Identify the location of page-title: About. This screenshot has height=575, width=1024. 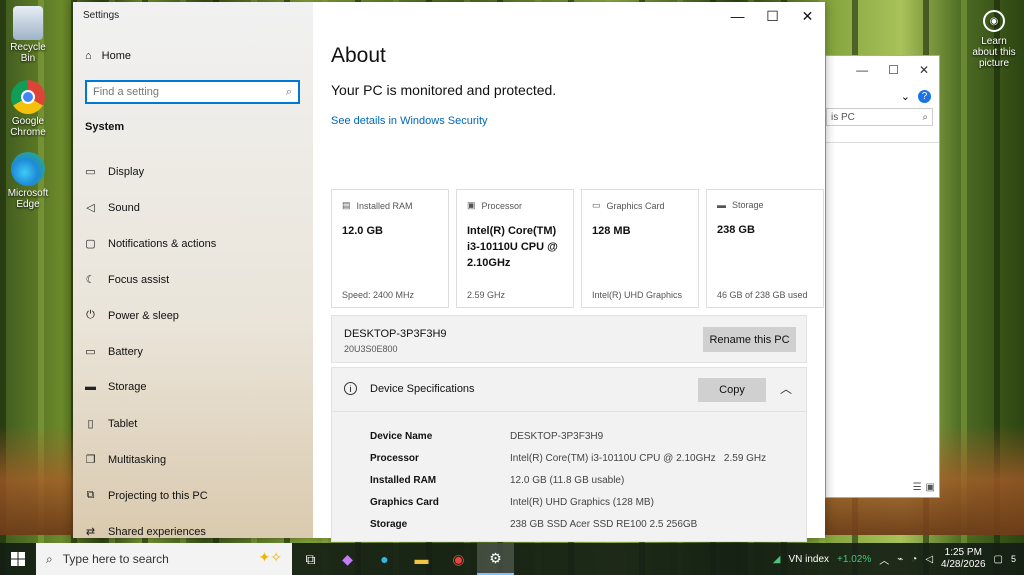
(358, 55).